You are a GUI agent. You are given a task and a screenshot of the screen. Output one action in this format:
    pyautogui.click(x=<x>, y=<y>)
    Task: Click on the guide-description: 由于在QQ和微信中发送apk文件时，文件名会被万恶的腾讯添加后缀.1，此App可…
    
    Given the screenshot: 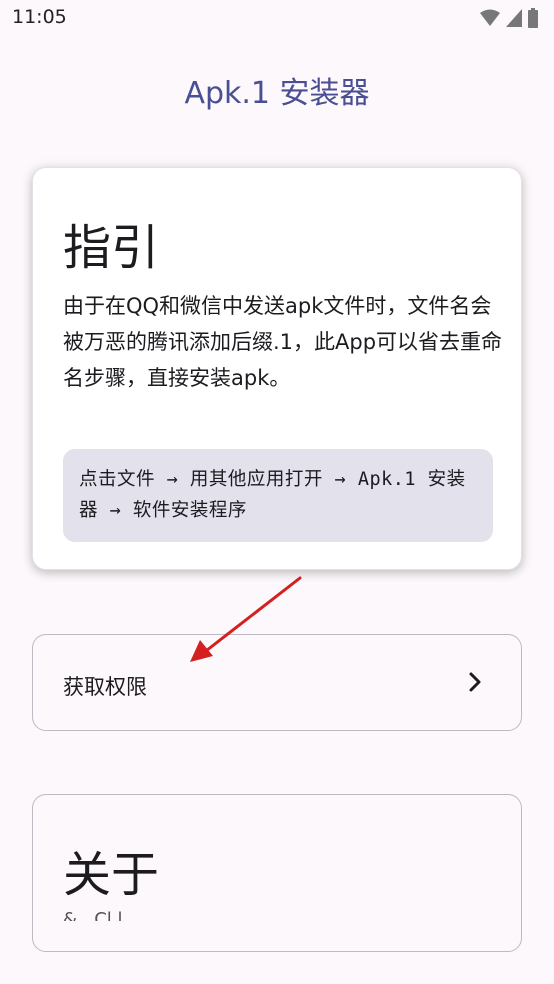 What is the action you would take?
    pyautogui.click(x=283, y=342)
    